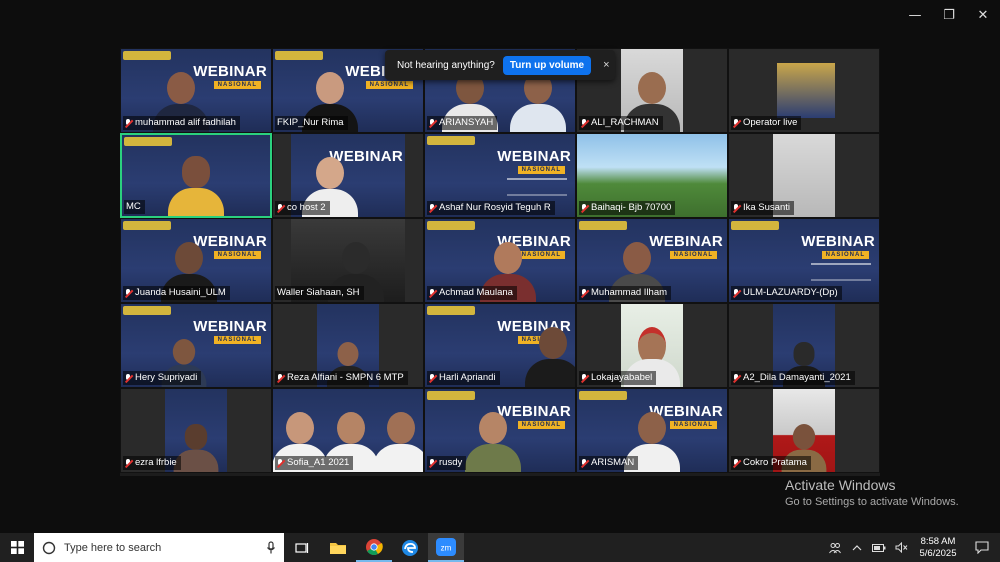 The height and width of the screenshot is (562, 1000). What do you see at coordinates (652, 260) in the screenshot?
I see `participant-tile: WEBINAR NASIONAL Muhammad Ilham` at bounding box center [652, 260].